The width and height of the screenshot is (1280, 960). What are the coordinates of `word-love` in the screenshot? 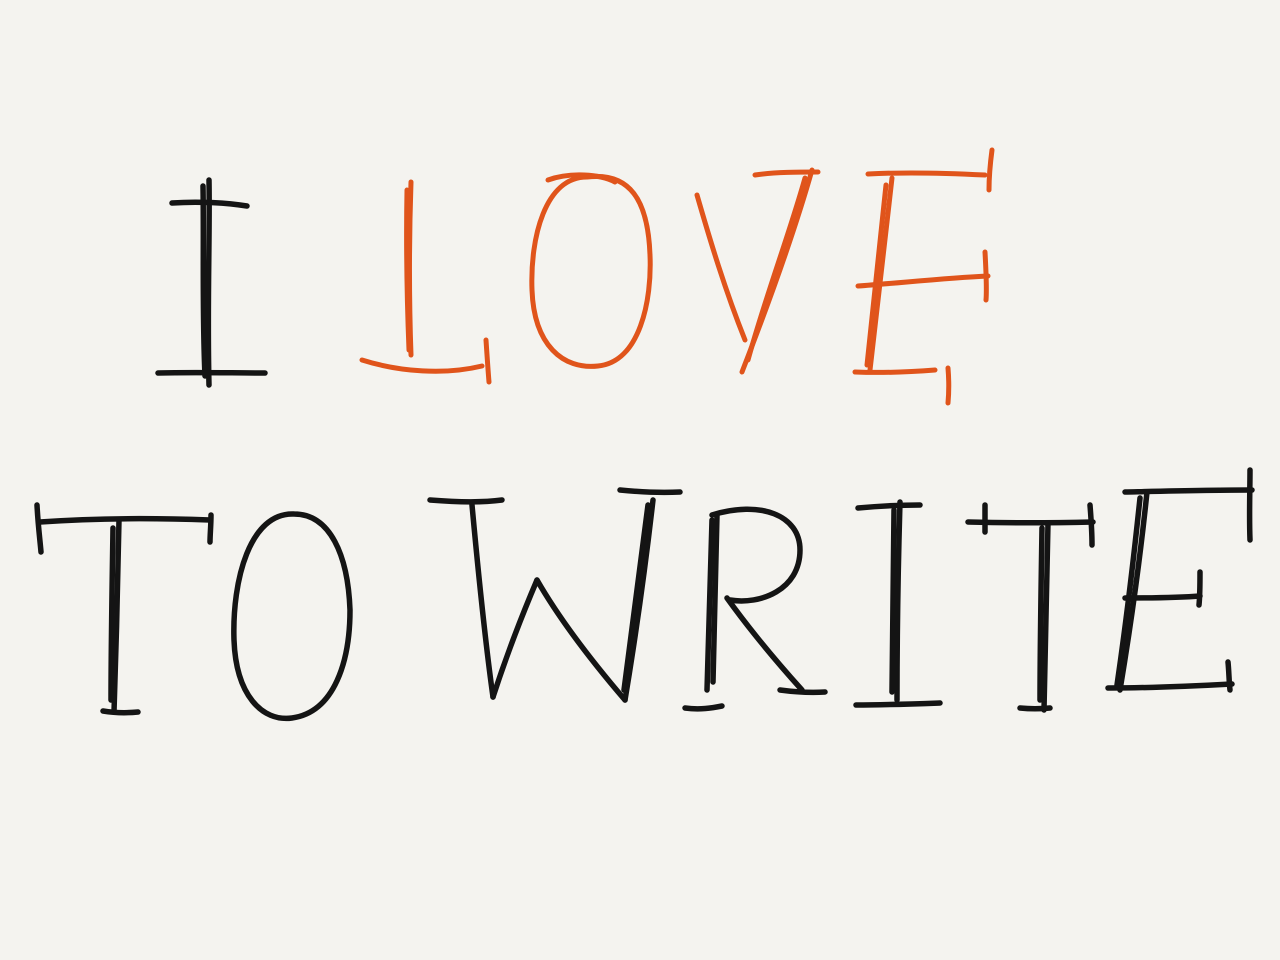 It's located at (677, 276).